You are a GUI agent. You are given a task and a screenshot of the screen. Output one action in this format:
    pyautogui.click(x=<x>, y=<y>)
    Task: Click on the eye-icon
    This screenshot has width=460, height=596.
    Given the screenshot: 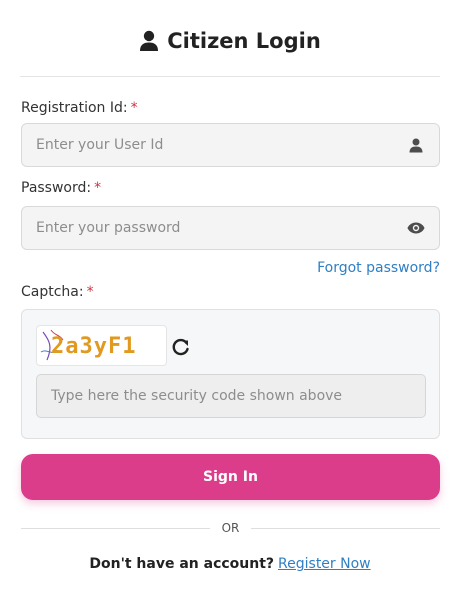 What is the action you would take?
    pyautogui.click(x=416, y=228)
    